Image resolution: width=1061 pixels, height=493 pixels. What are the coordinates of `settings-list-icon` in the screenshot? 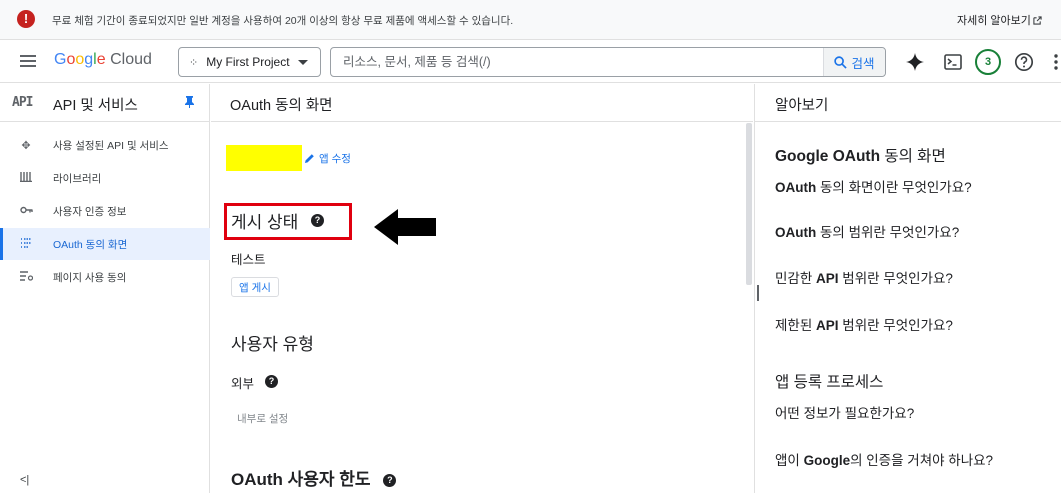 It's located at (26, 277).